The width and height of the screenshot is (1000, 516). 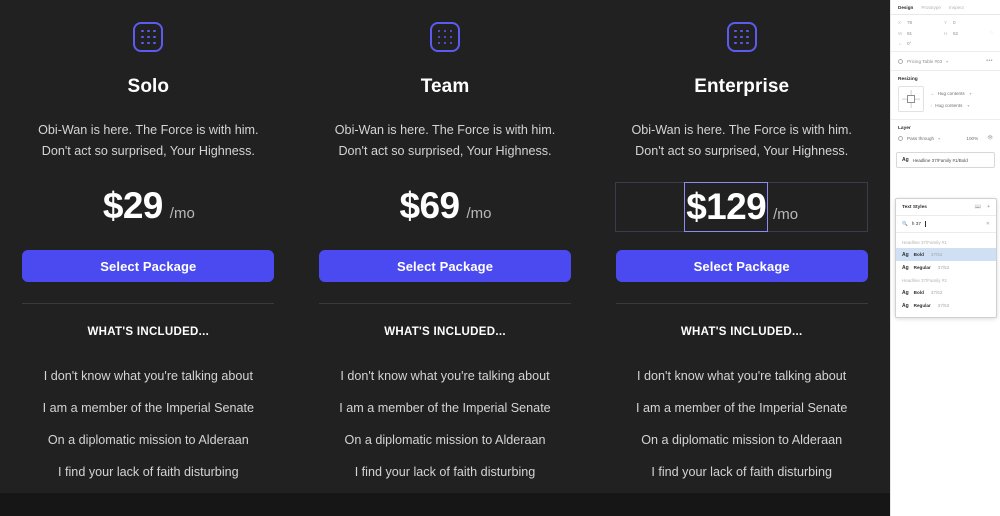 What do you see at coordinates (921, 22) in the screenshot?
I see `x-field: X 78` at bounding box center [921, 22].